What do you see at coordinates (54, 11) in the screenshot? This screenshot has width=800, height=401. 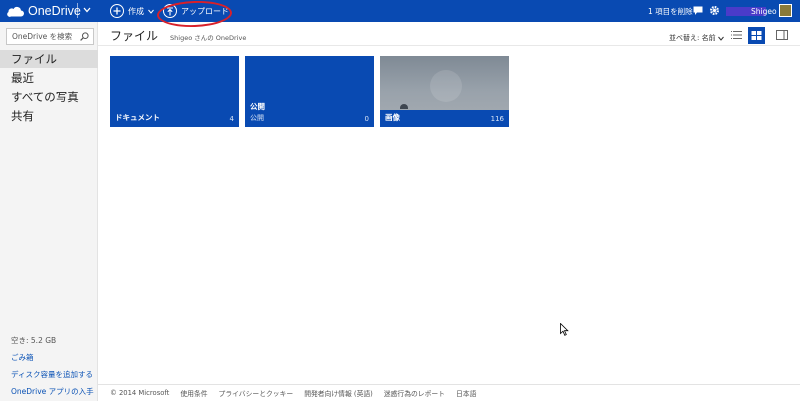 I see `app-name: OneDrive` at bounding box center [54, 11].